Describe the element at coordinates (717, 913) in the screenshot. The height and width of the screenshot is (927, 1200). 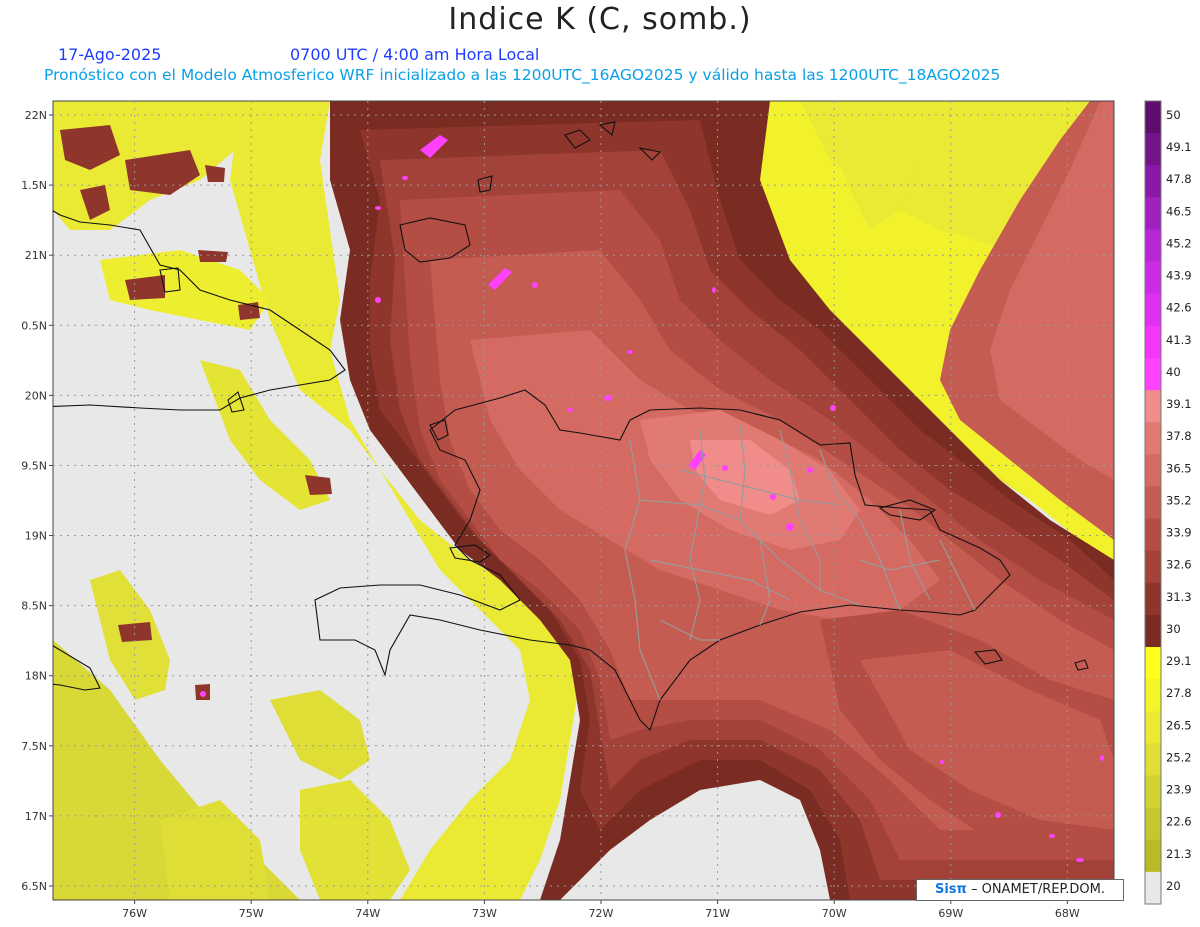
I see `lon-tick-label: 71W` at that location.